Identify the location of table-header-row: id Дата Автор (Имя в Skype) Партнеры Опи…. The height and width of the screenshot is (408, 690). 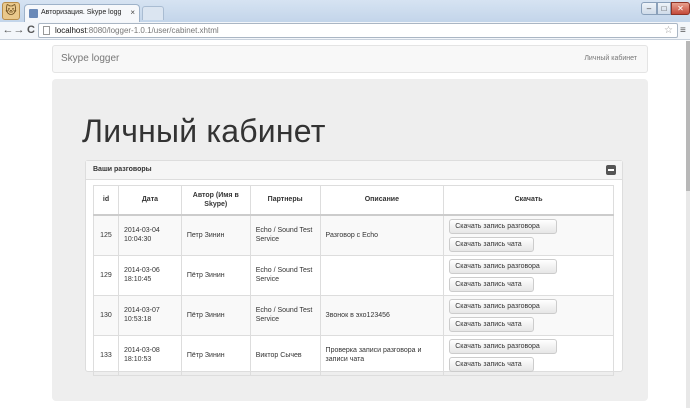
(353, 200).